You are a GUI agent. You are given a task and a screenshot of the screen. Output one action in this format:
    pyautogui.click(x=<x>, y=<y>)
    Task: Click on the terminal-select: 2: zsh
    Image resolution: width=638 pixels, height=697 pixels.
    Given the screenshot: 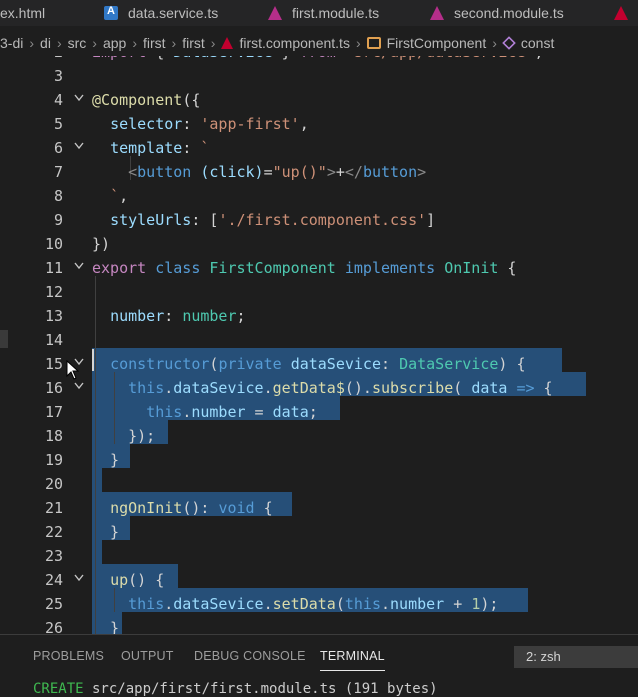 What is the action you would take?
    pyautogui.click(x=576, y=657)
    